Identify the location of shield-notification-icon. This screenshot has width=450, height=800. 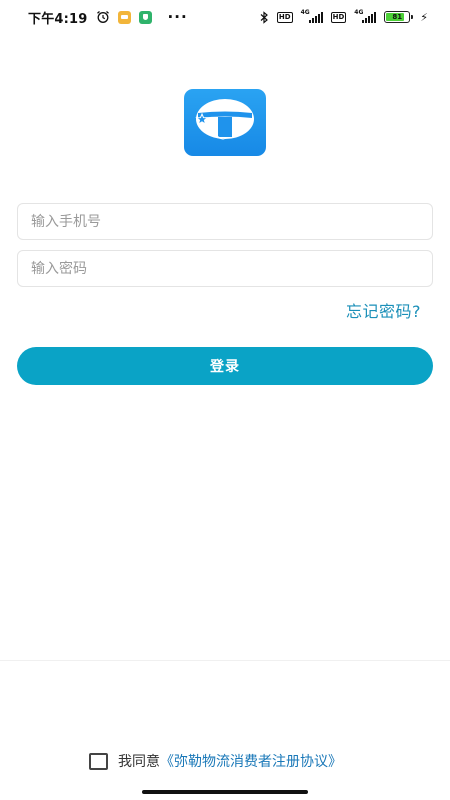
(145, 17).